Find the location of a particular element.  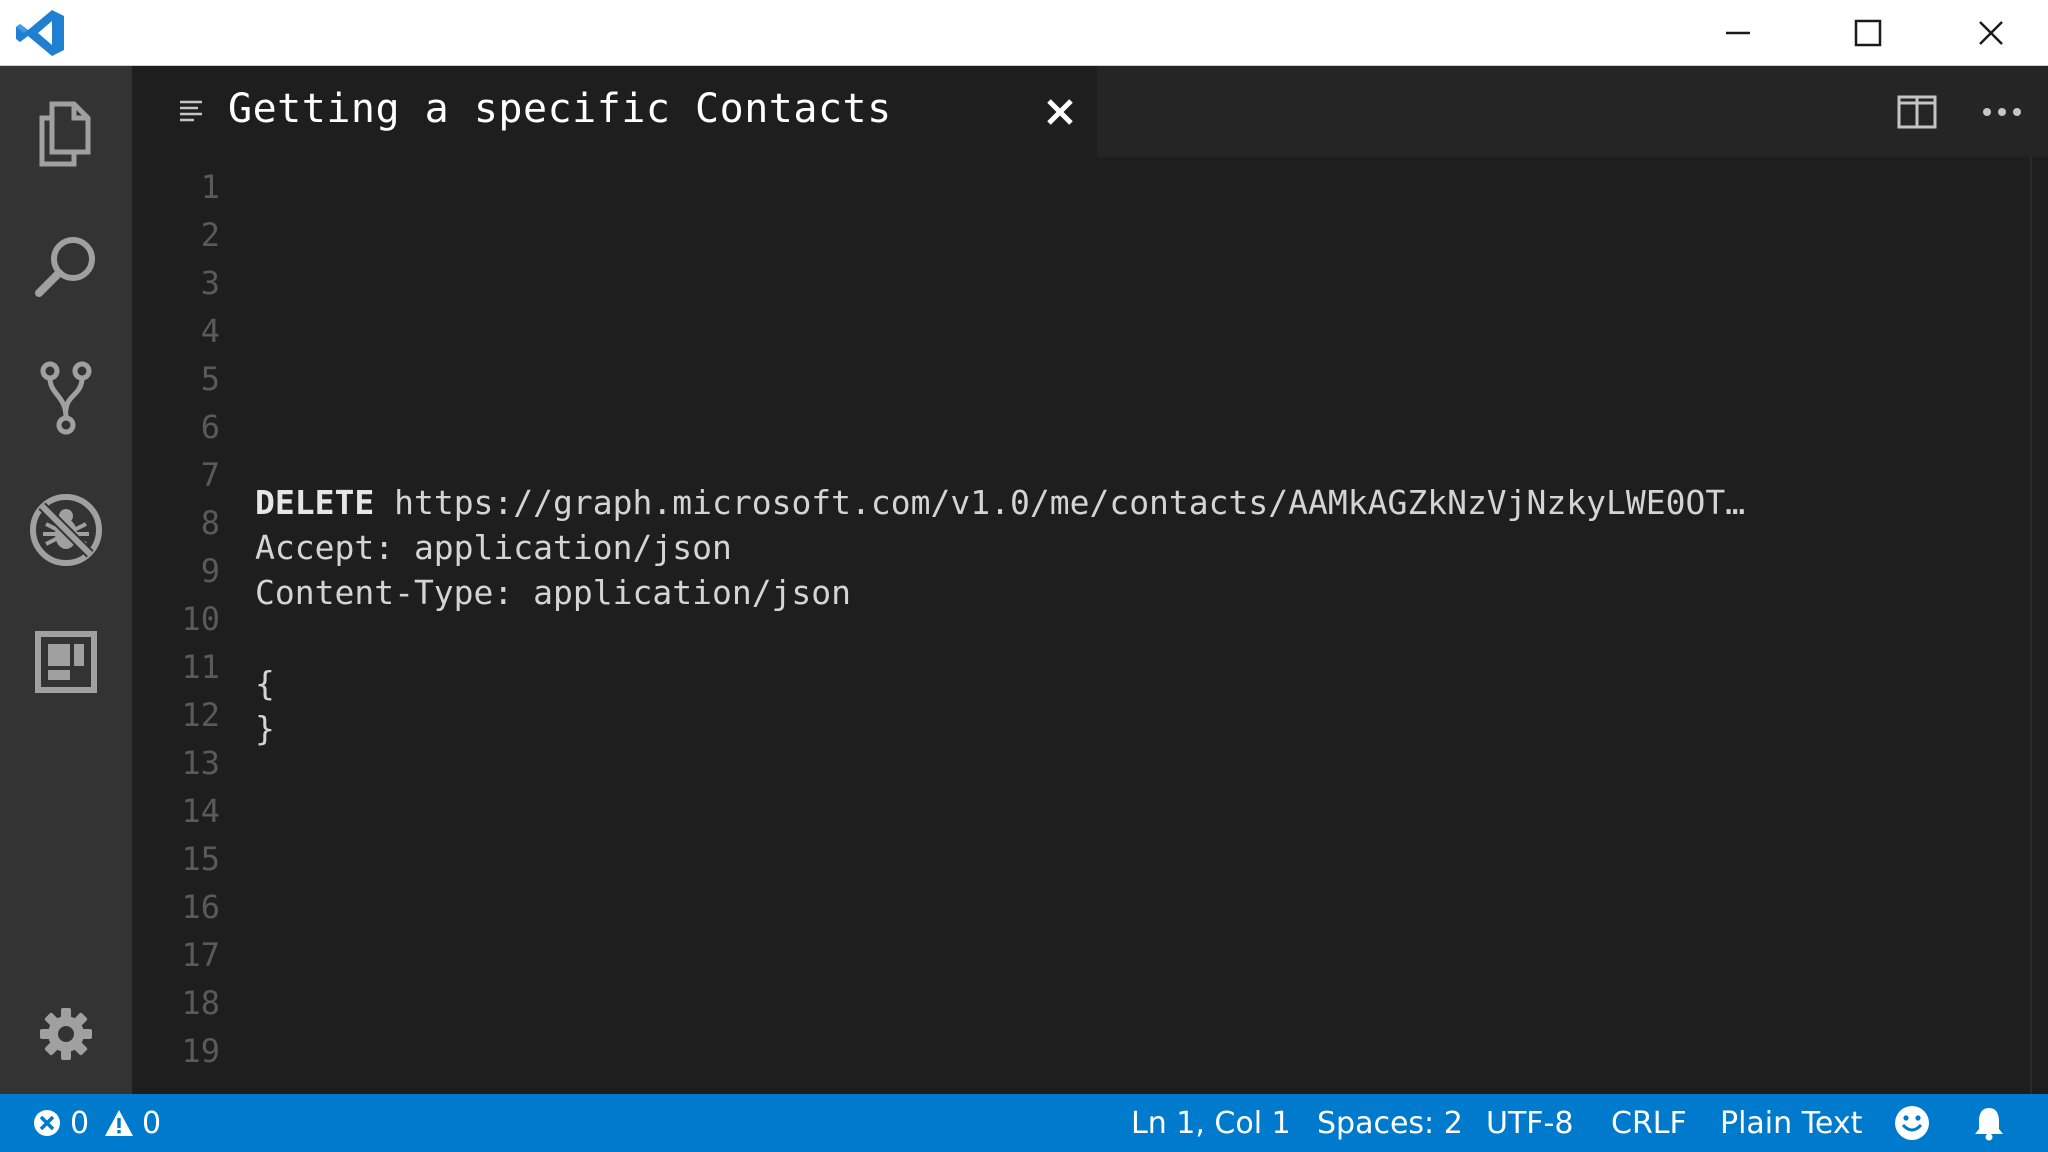

tab-close-button is located at coordinates (1060, 112).